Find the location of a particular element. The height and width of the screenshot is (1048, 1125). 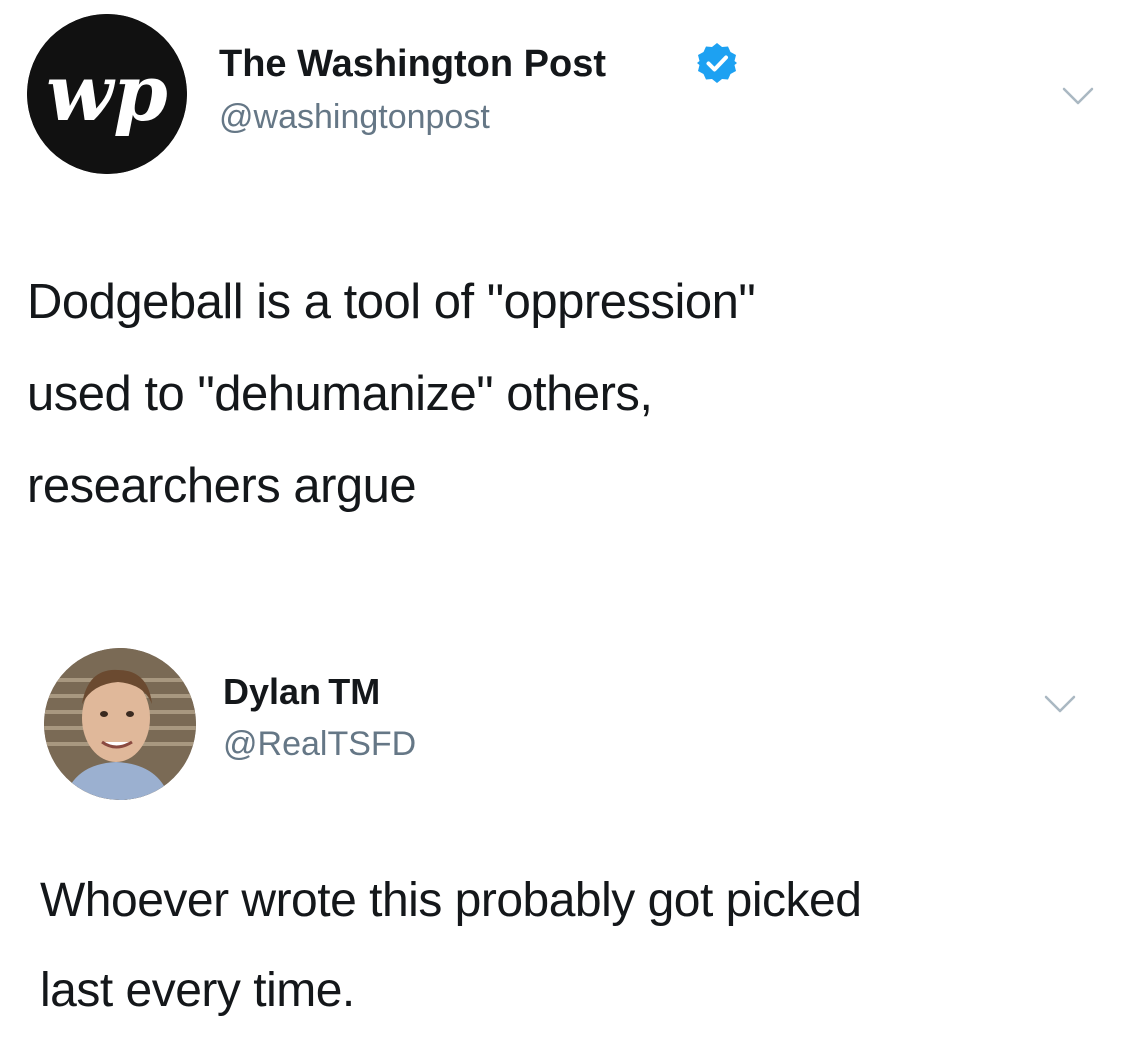

washington-post-logo: wp is located at coordinates (107, 94).